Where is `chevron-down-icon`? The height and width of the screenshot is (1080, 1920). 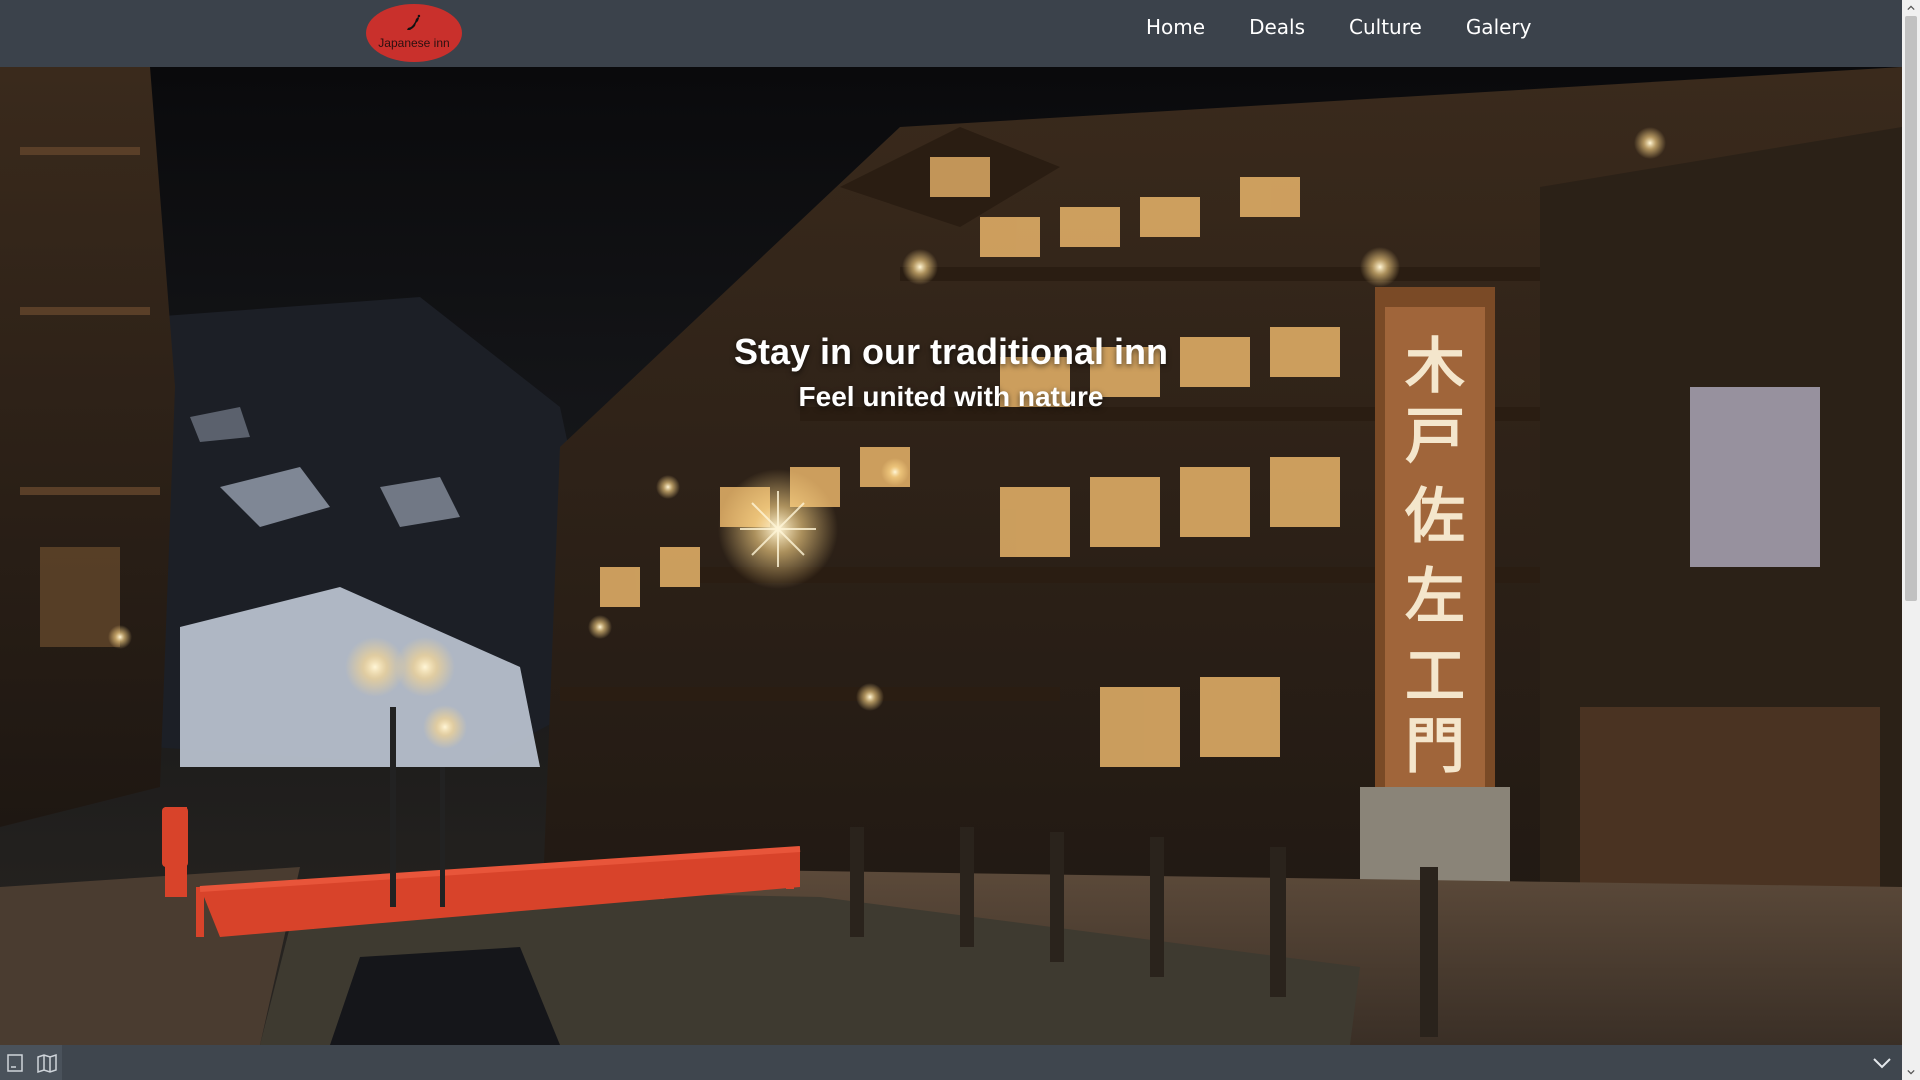
chevron-down-icon is located at coordinates (1882, 1063).